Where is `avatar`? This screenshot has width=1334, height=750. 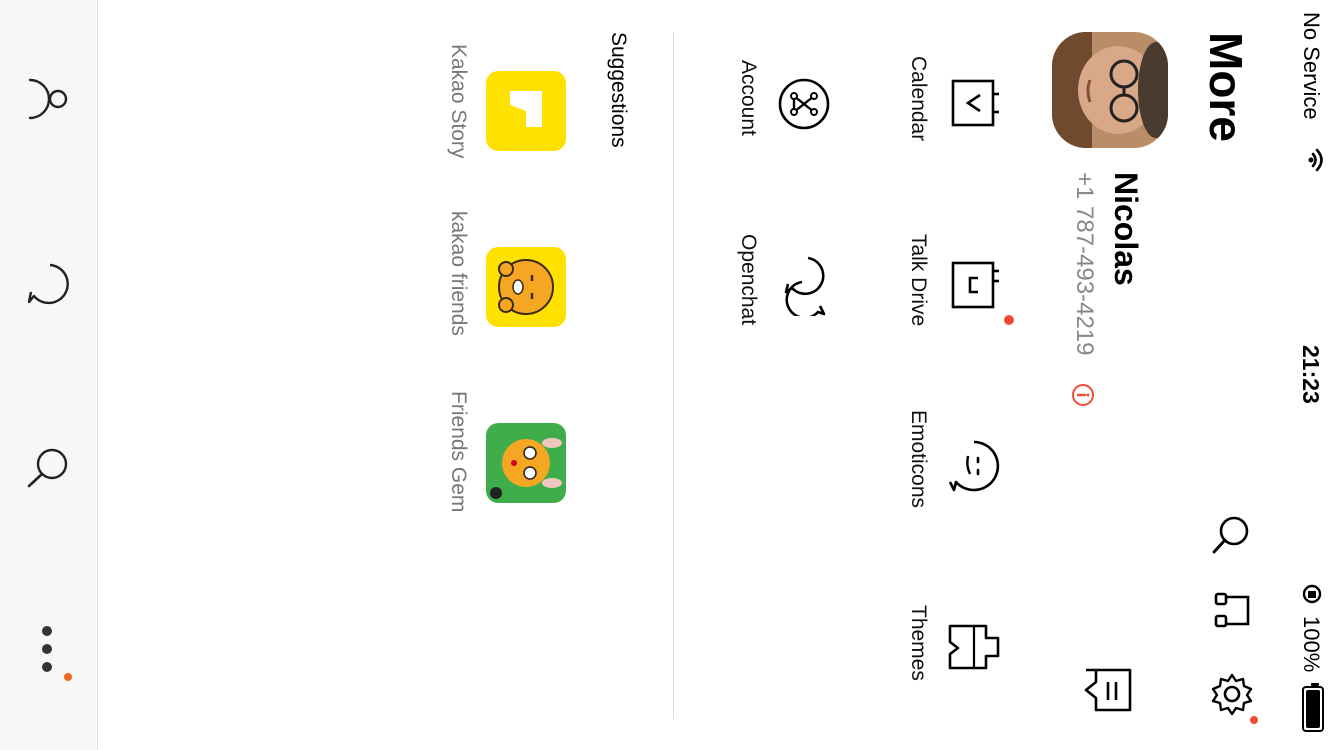
avatar is located at coordinates (1110, 90).